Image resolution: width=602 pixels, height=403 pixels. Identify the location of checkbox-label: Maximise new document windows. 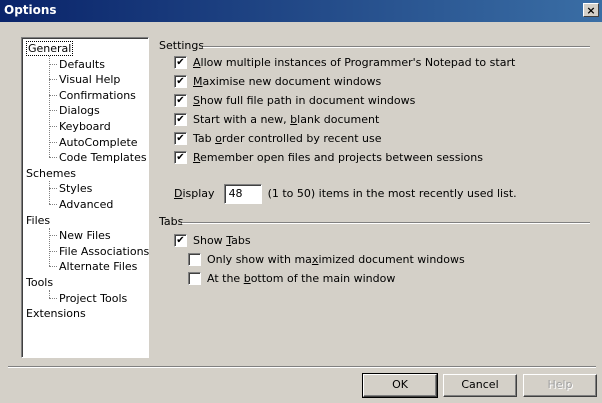
(287, 81).